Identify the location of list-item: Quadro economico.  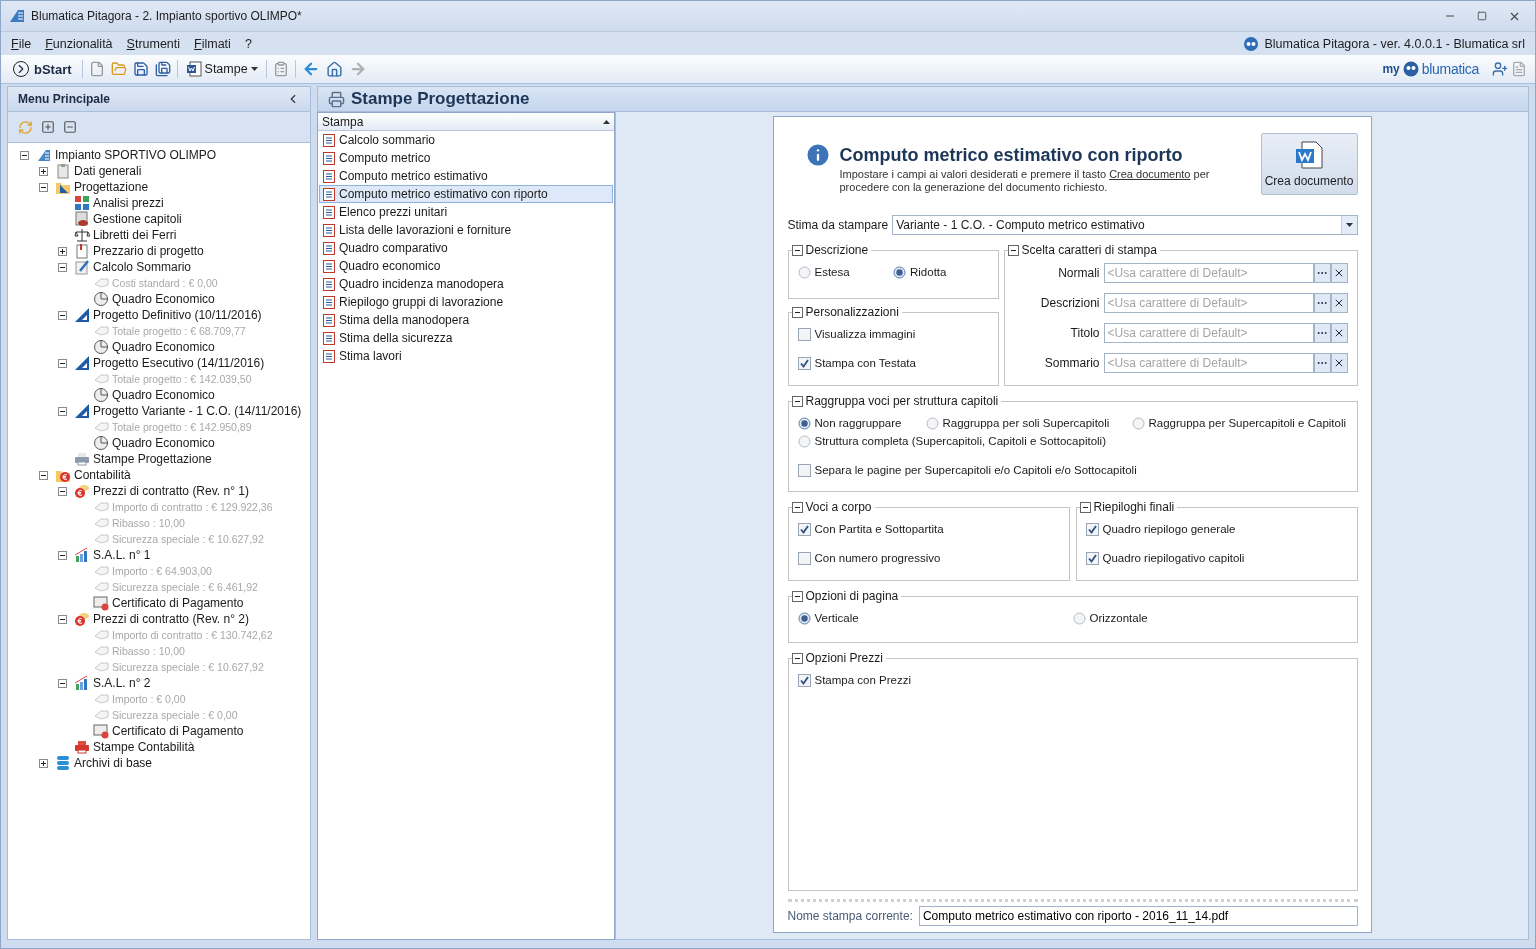
(466, 266).